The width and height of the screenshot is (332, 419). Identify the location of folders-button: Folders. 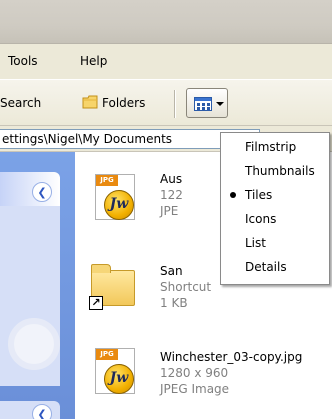
(123, 103).